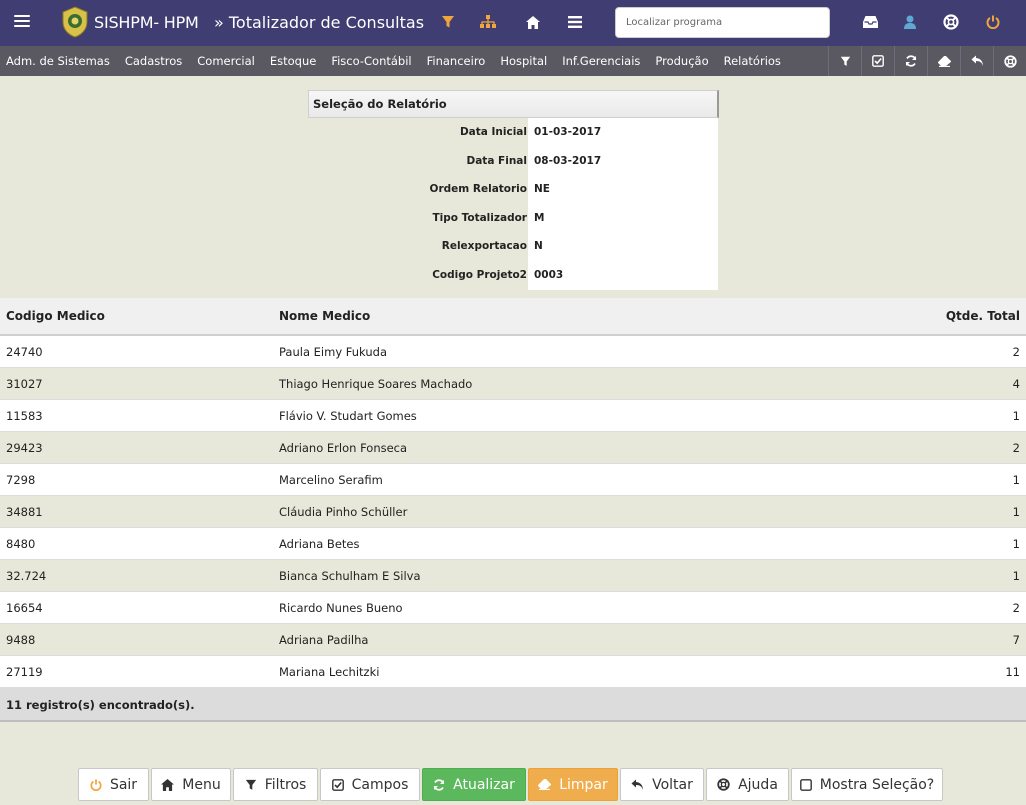  Describe the element at coordinates (601, 61) in the screenshot. I see `menu-item-inf-gerenciais: Inf.Gerenciais` at that location.